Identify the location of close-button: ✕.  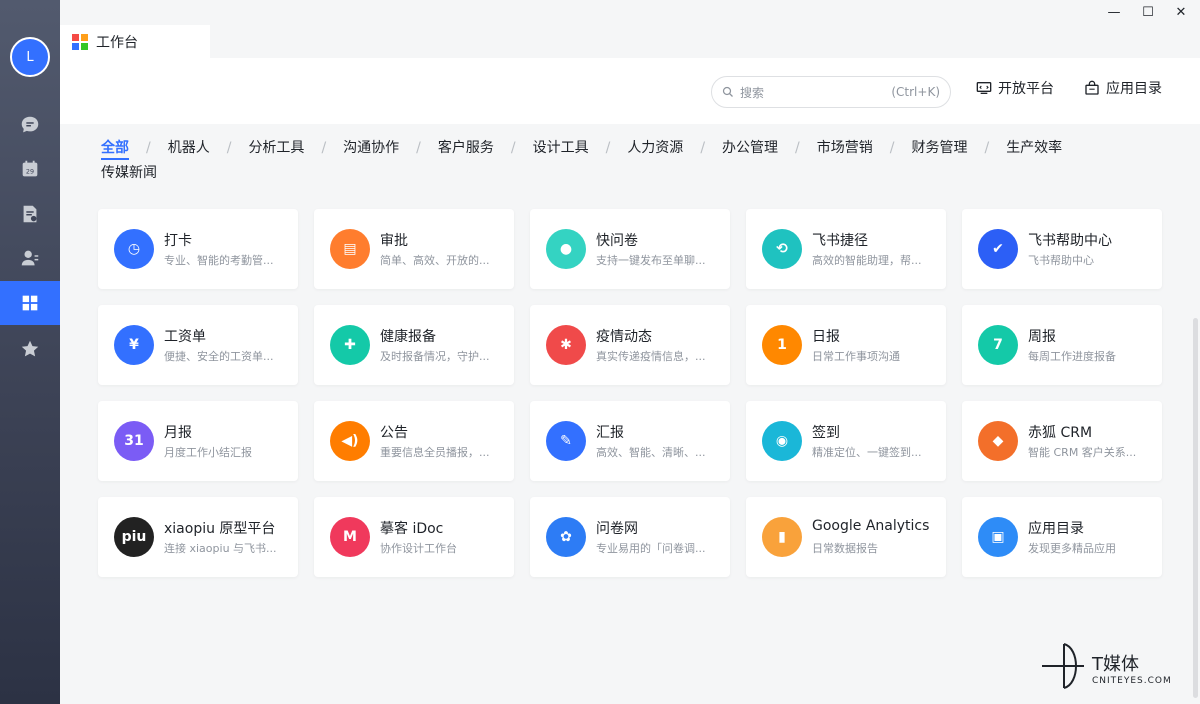
(1181, 12).